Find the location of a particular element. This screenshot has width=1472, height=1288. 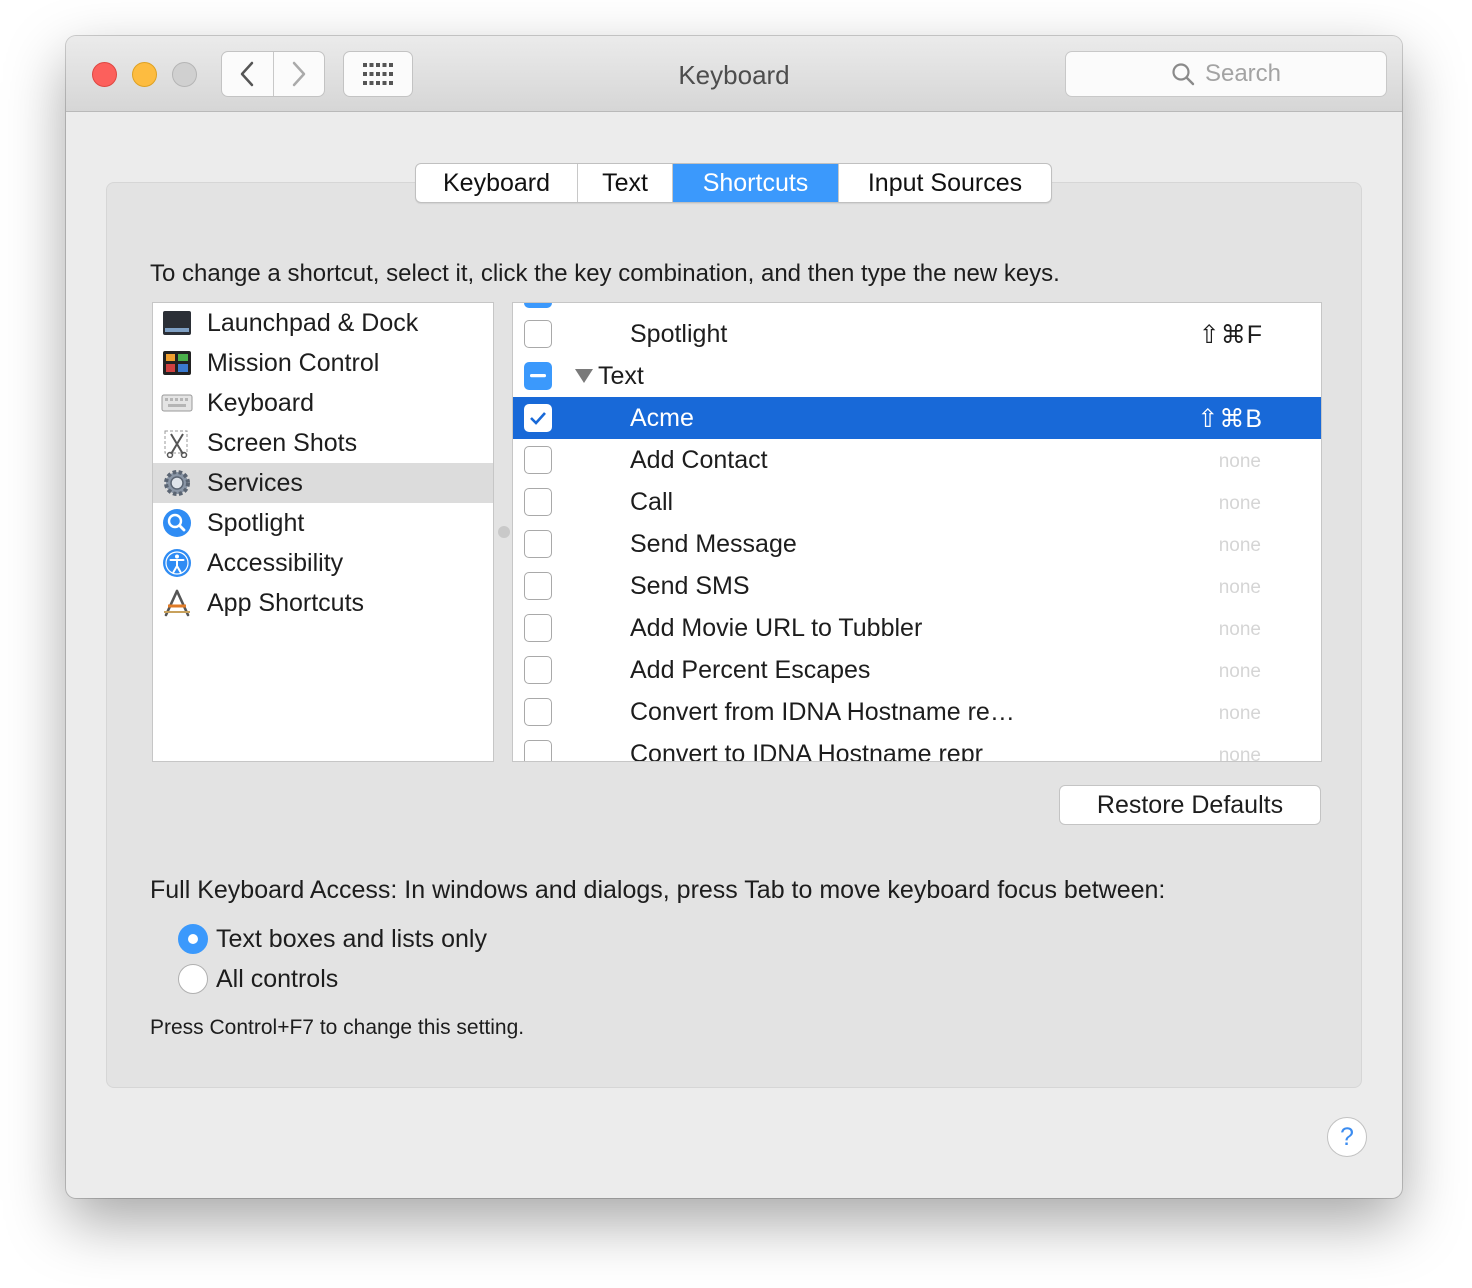

radio-all-controls: All controls is located at coordinates (258, 979).